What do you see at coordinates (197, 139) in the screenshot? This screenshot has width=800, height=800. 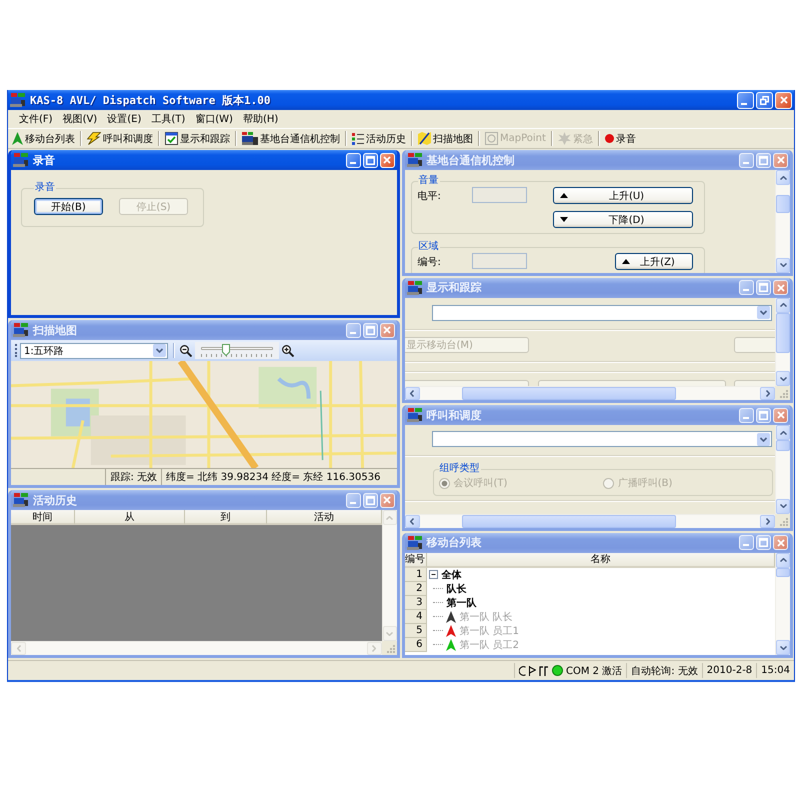 I see `toolbar-button: 显示和跟踪` at bounding box center [197, 139].